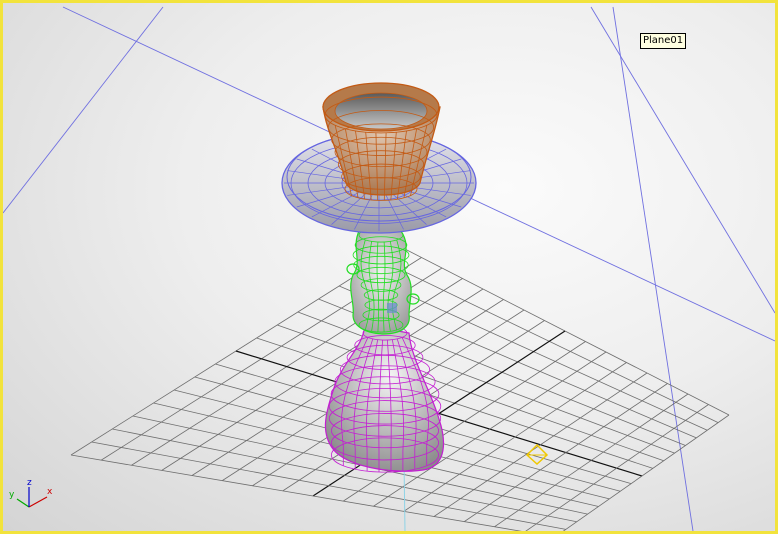 This screenshot has height=534, width=778. What do you see at coordinates (31, 493) in the screenshot?
I see `axis-tripod: x y z` at bounding box center [31, 493].